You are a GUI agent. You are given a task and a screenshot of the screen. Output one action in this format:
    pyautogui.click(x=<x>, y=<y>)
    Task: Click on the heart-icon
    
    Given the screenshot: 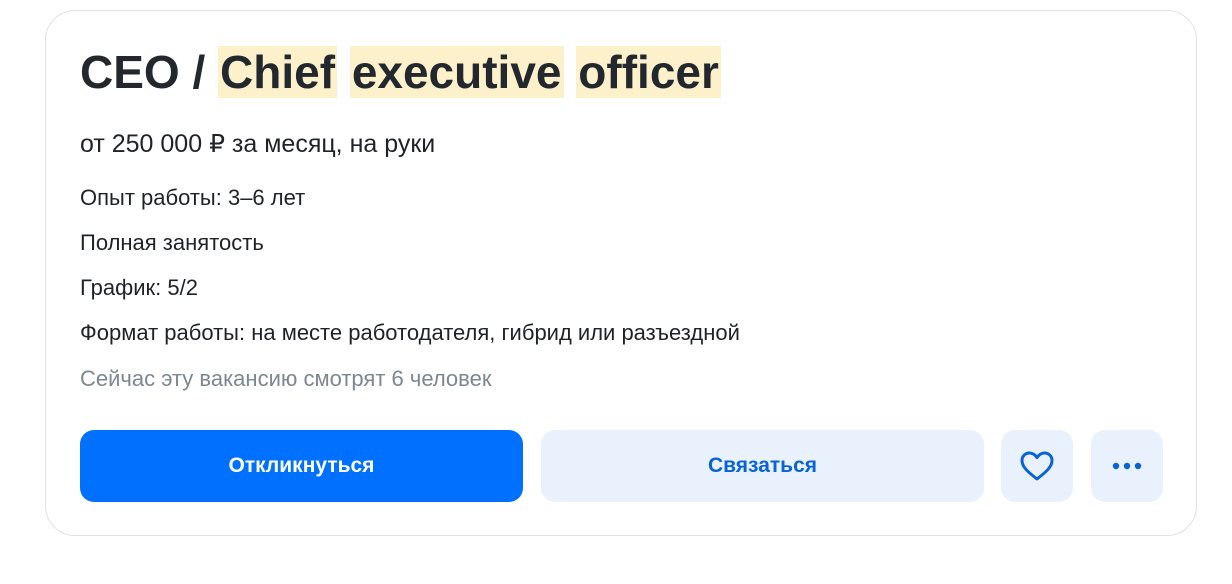 What is the action you would take?
    pyautogui.click(x=1037, y=466)
    